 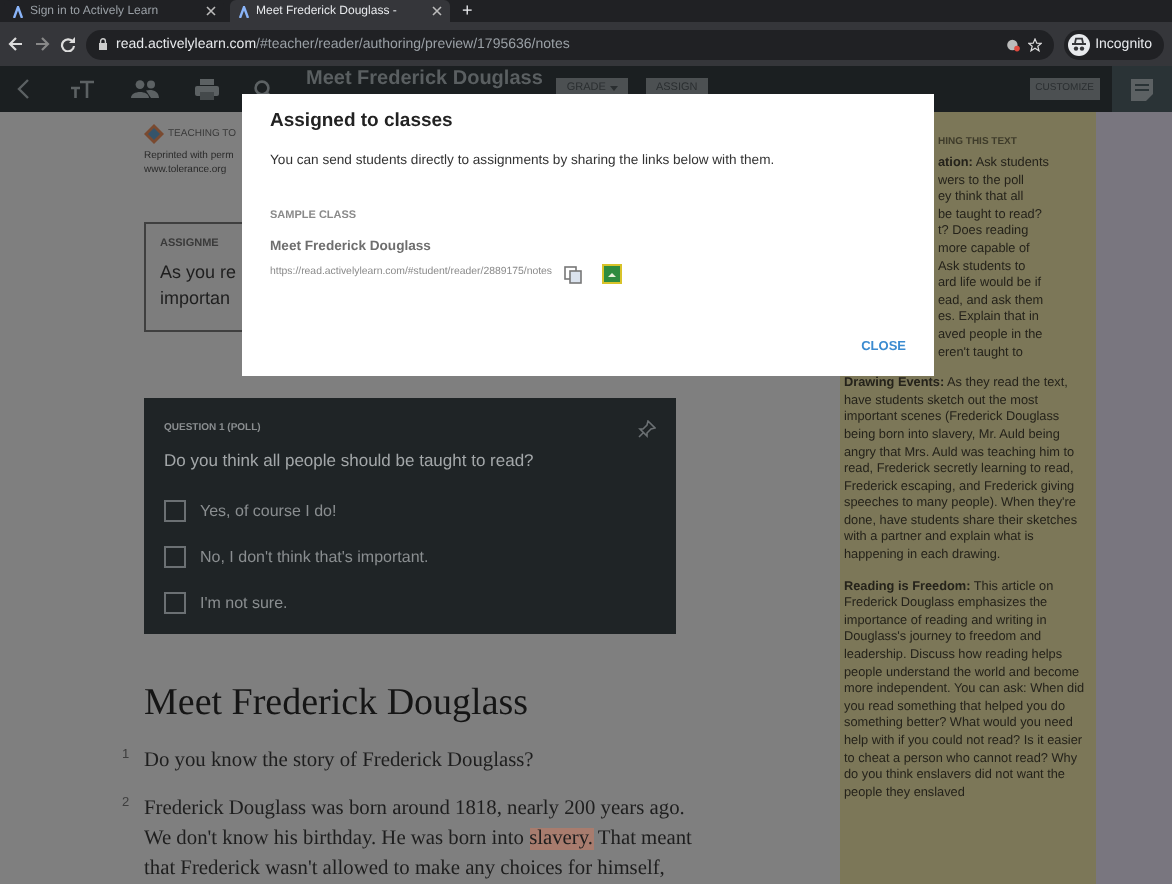 I want to click on reload-icon, so click(x=68, y=44).